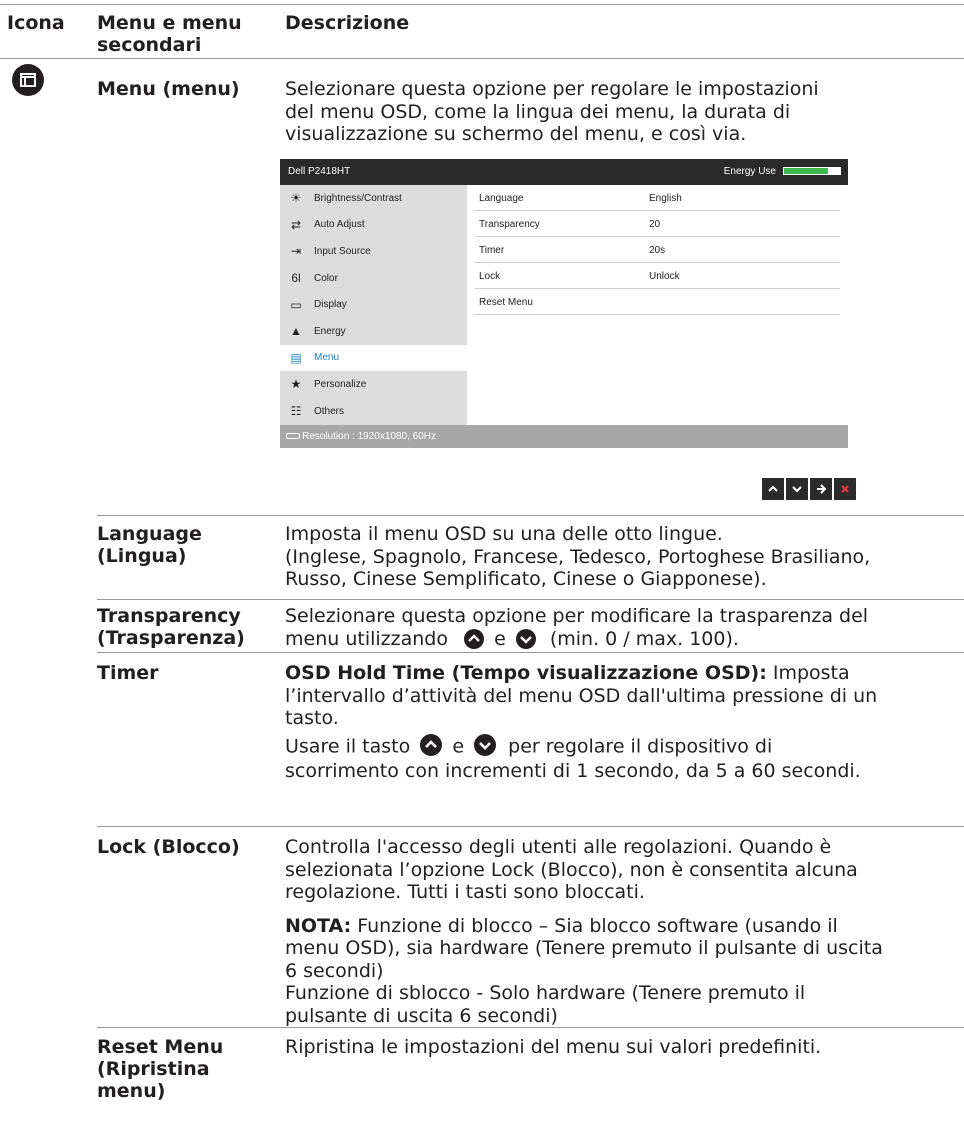 This screenshot has height=1143, width=964. I want to click on header-icon-col: Icona, so click(36, 23).